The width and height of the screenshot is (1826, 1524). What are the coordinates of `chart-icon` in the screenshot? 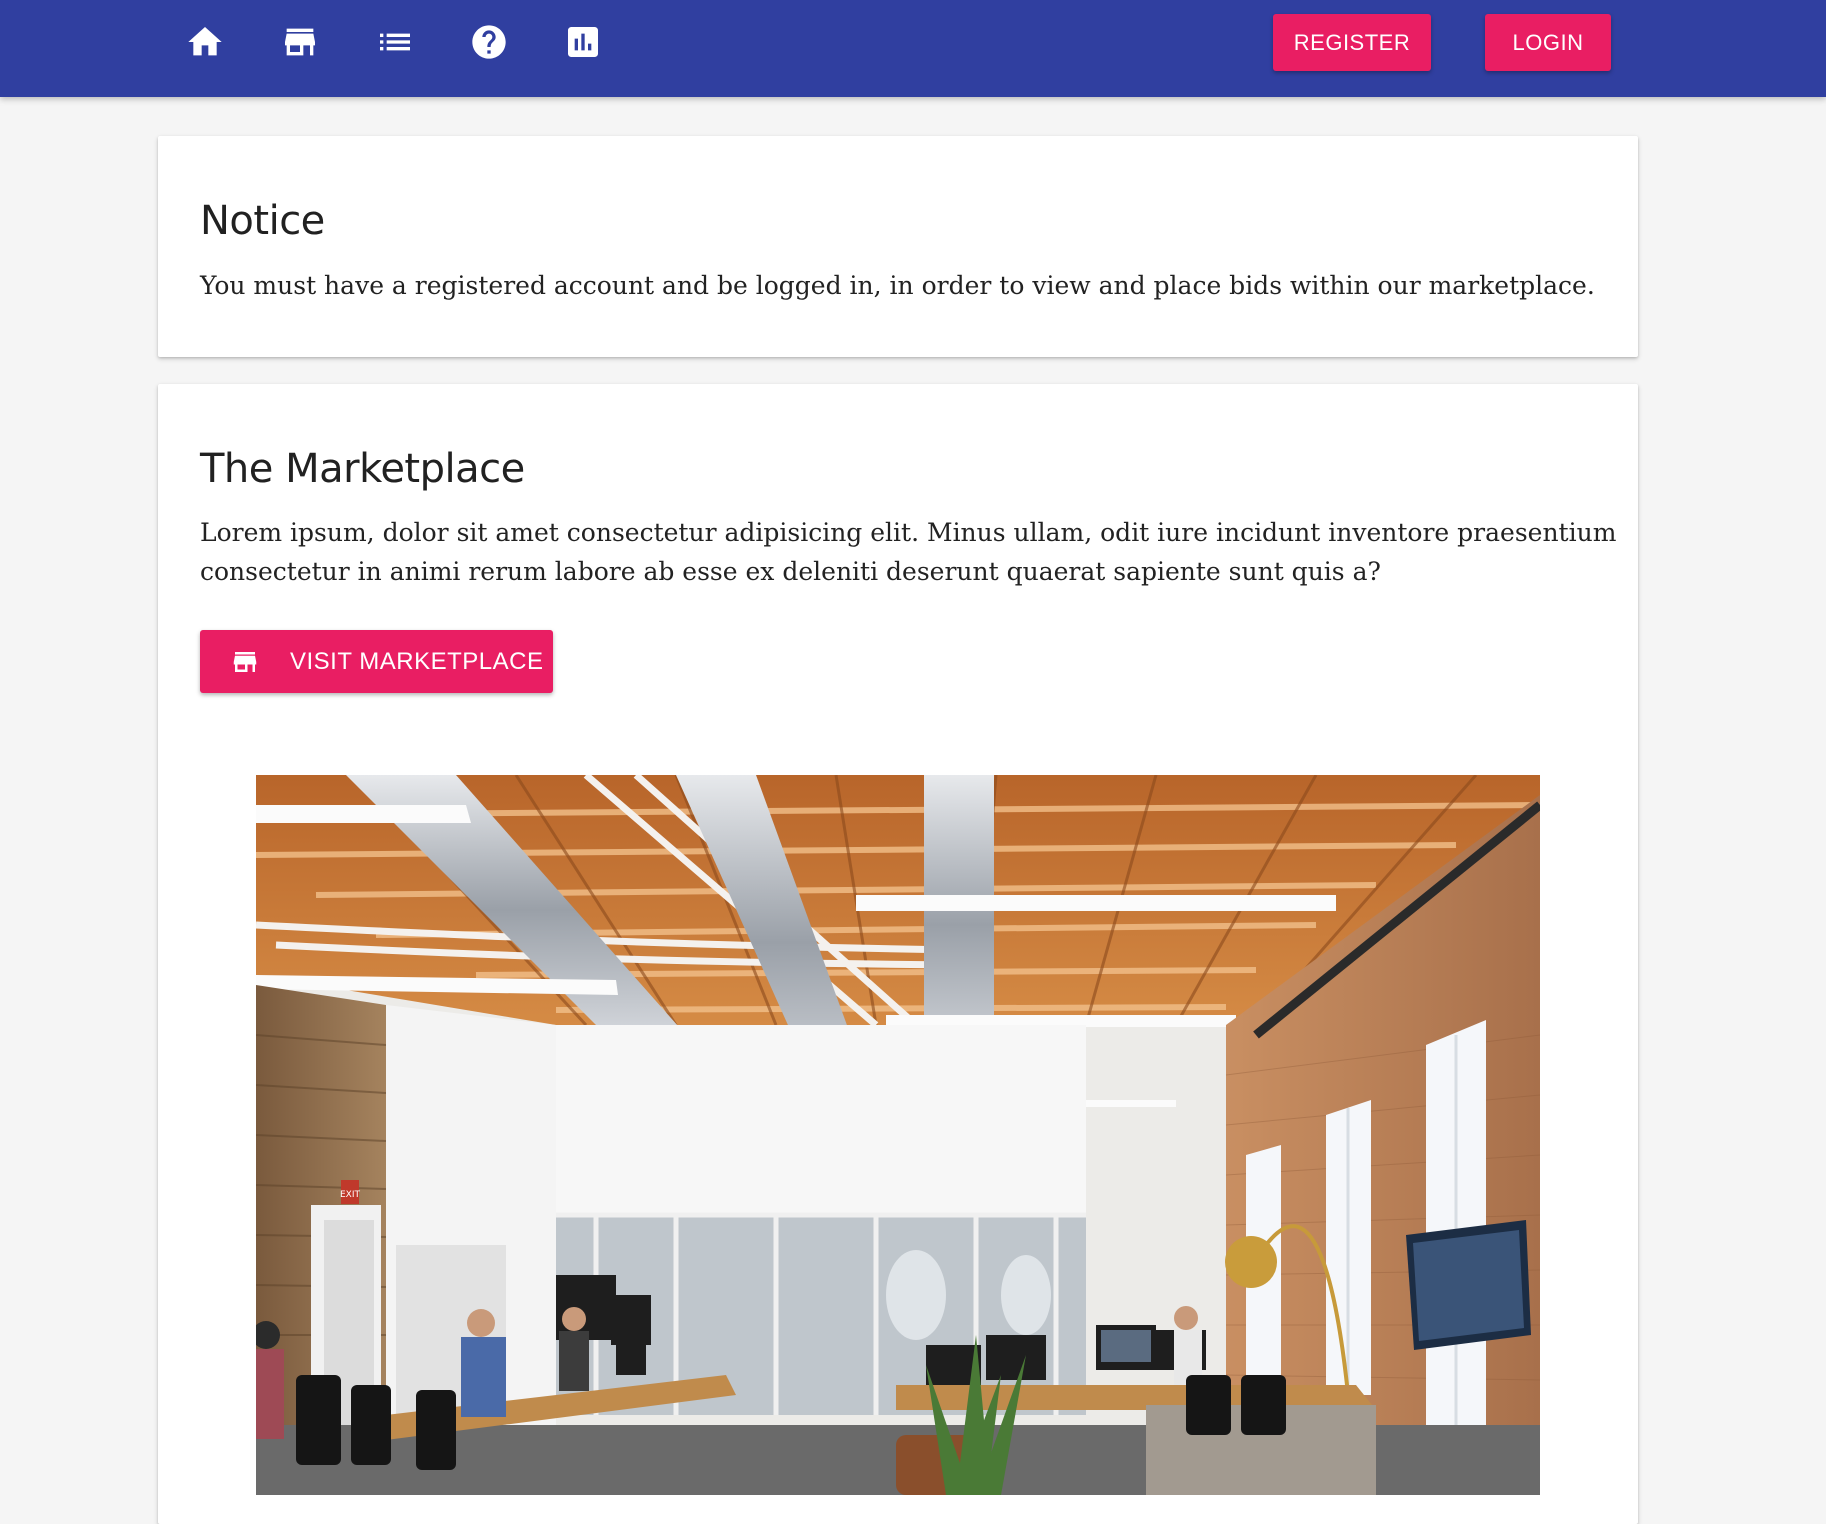 It's located at (583, 42).